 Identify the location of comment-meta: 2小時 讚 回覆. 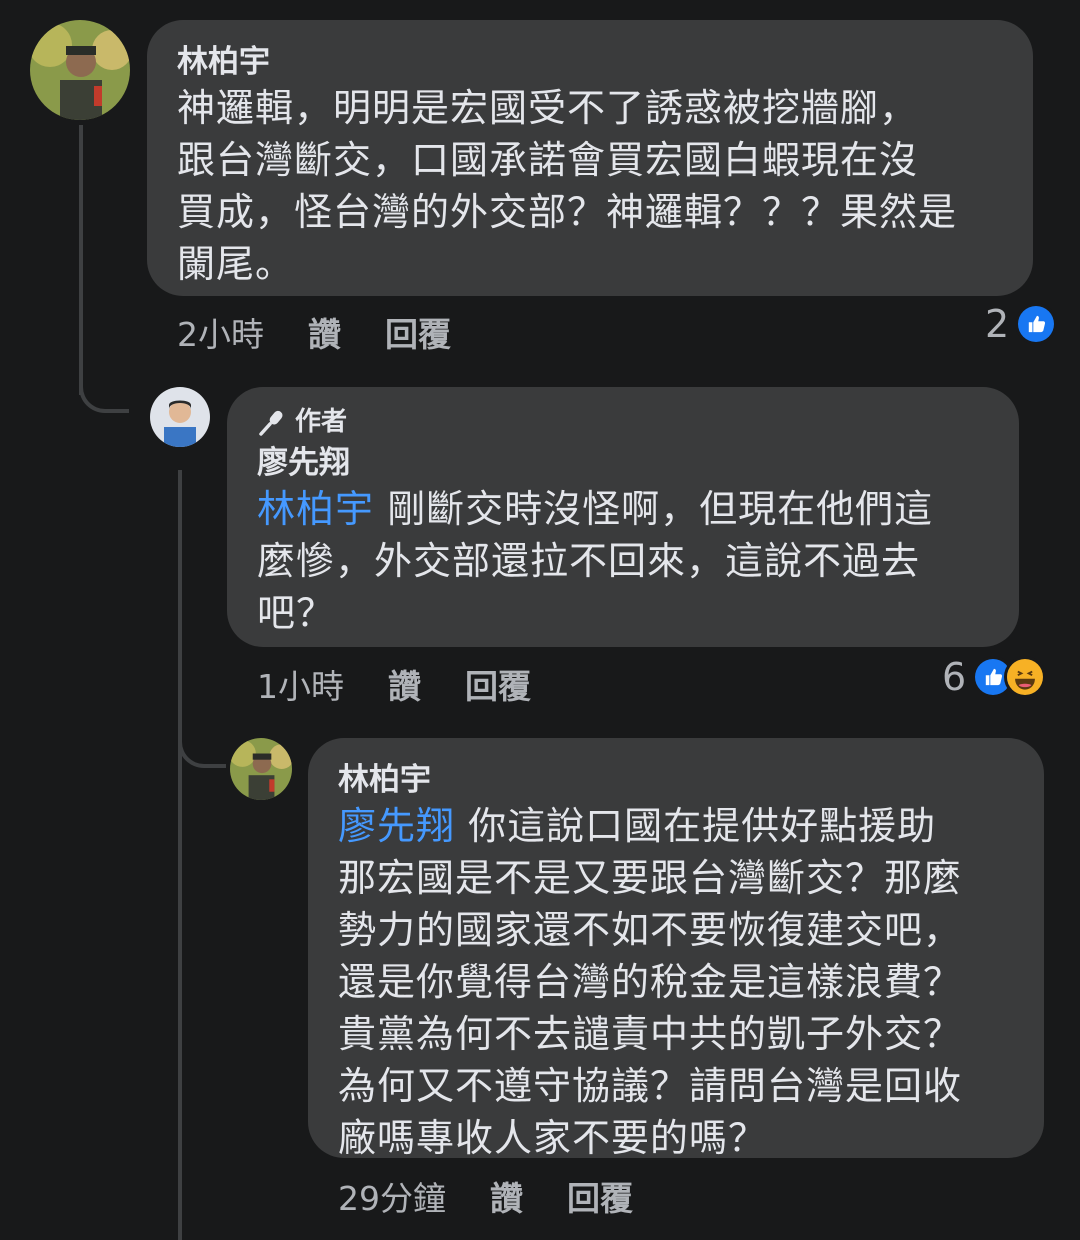
(336, 332).